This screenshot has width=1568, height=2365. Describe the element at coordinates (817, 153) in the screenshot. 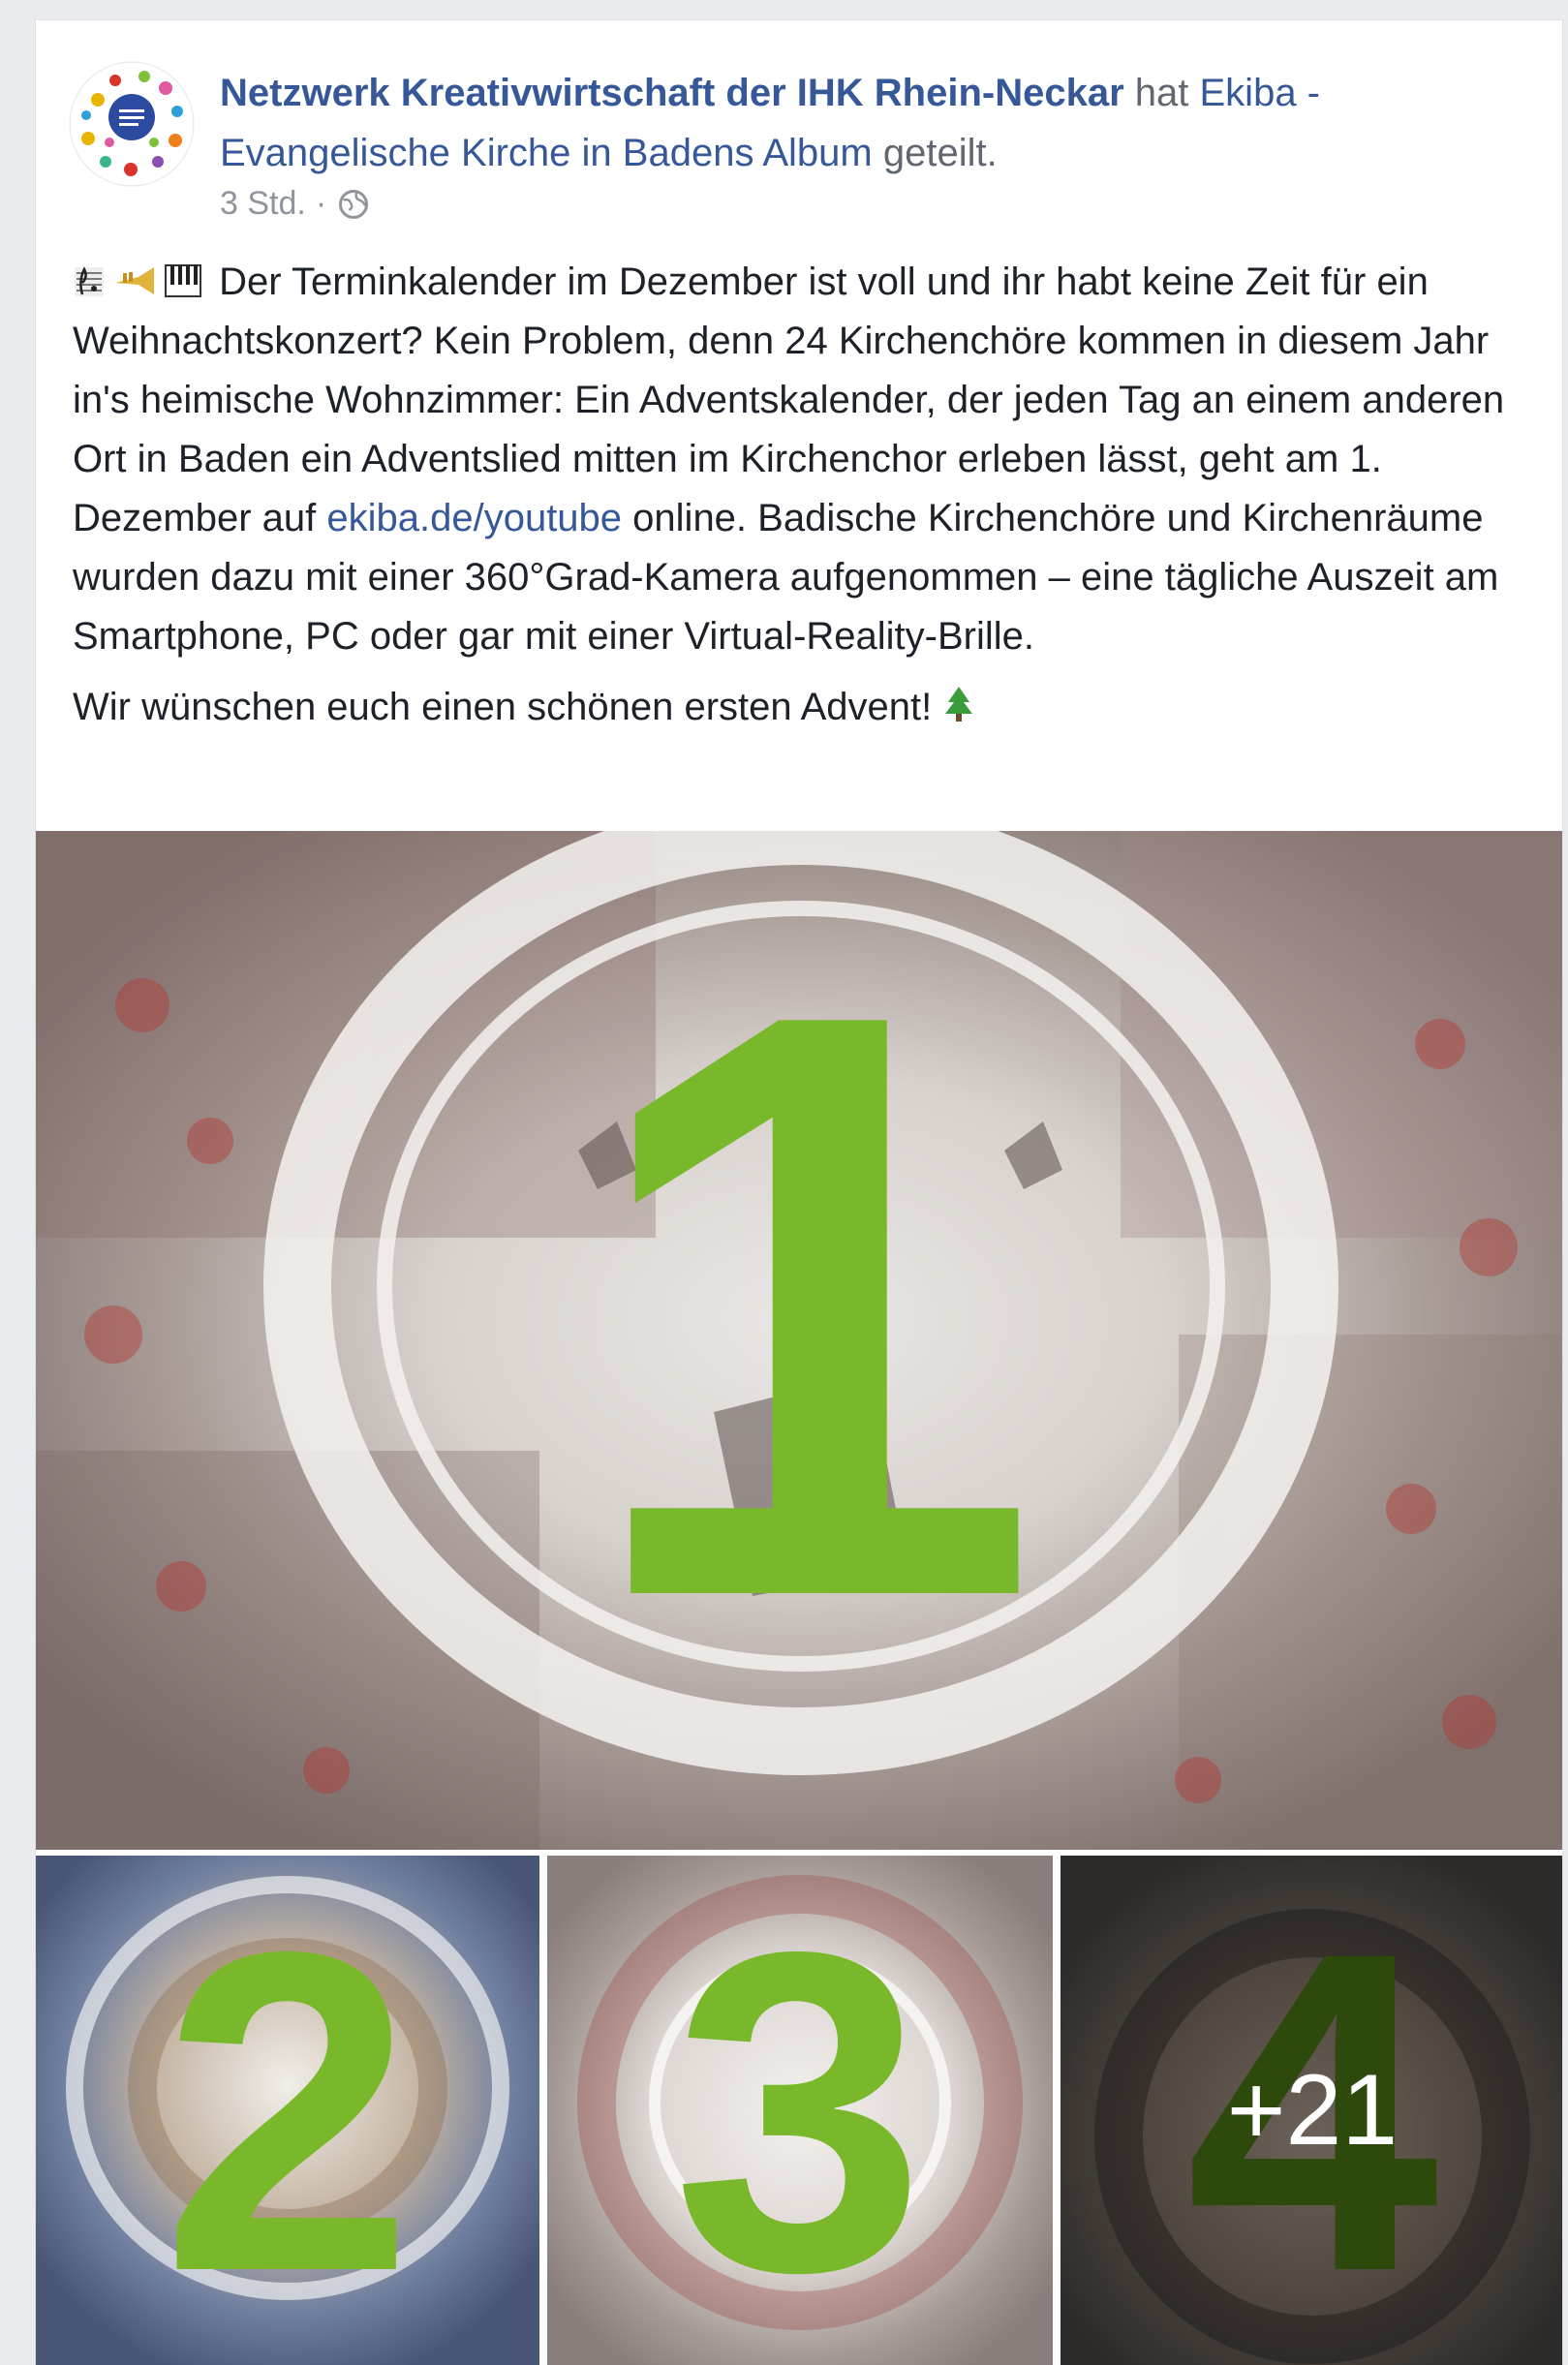

I see `album-link: Album` at that location.